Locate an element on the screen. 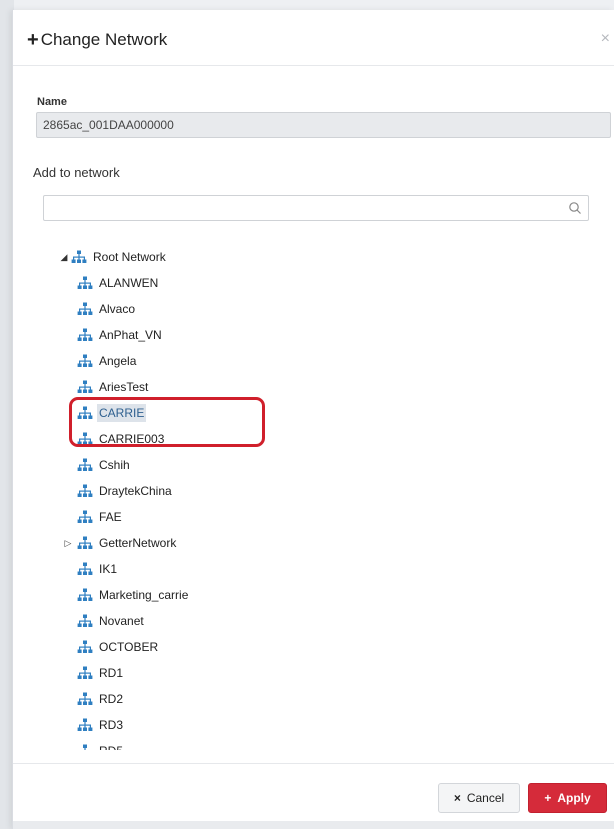  tree-node-root-network: ◢ Root Network is located at coordinates (112, 257).